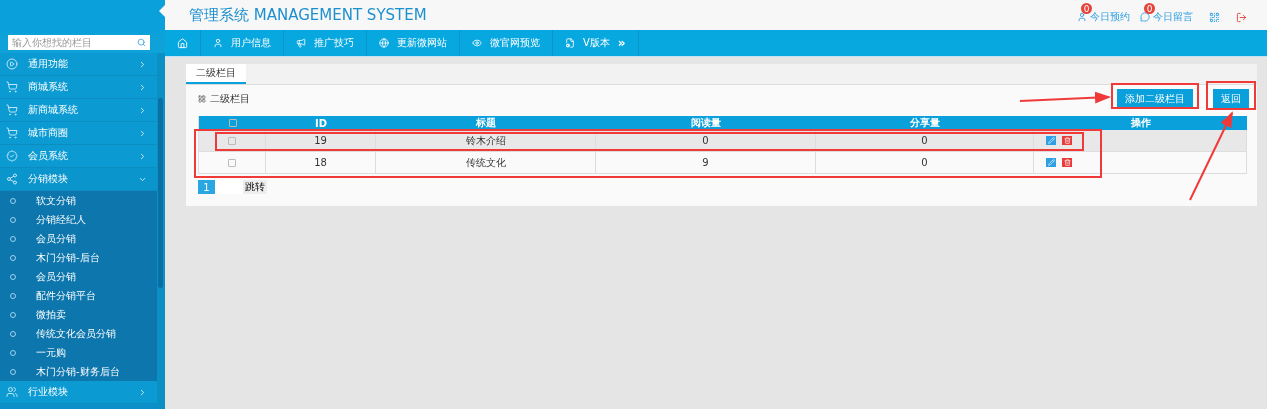  I want to click on sidebar-item: 商城系统, so click(78, 87).